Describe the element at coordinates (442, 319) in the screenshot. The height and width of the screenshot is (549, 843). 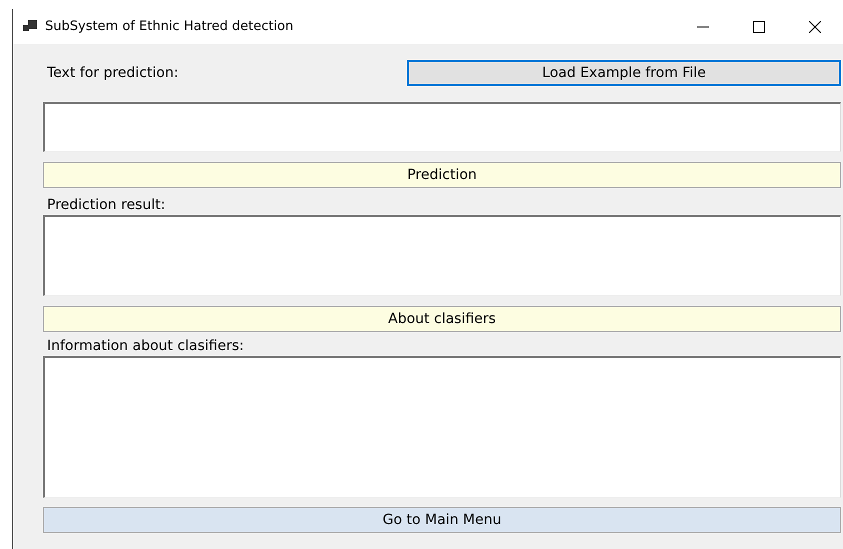
I see `about-button: About clasifiers` at that location.